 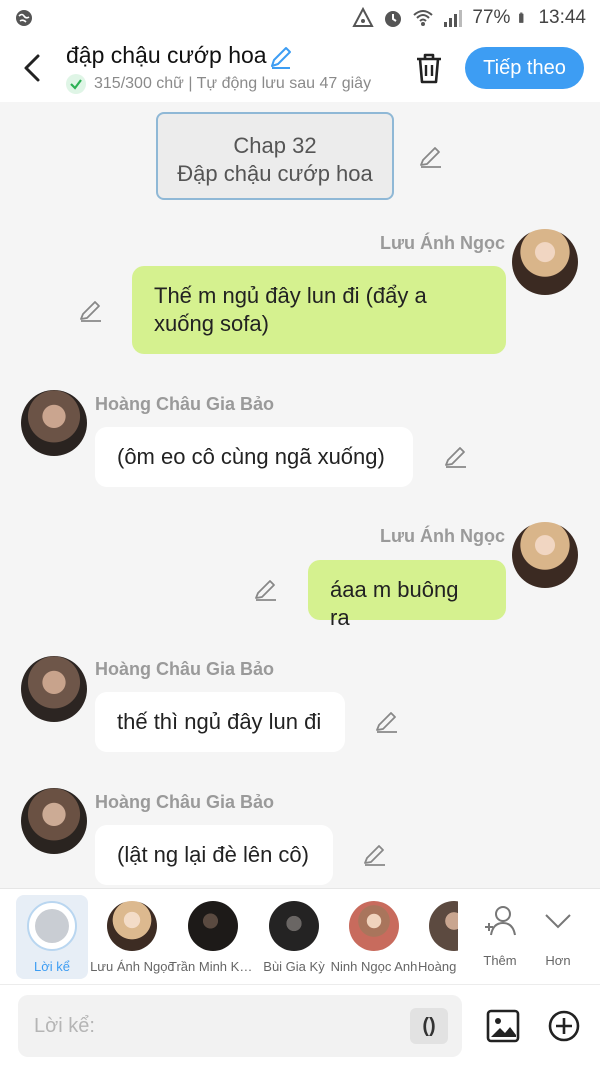 What do you see at coordinates (220, 722) in the screenshot?
I see `message-bubble: thế thì ngủ đây lun đi` at bounding box center [220, 722].